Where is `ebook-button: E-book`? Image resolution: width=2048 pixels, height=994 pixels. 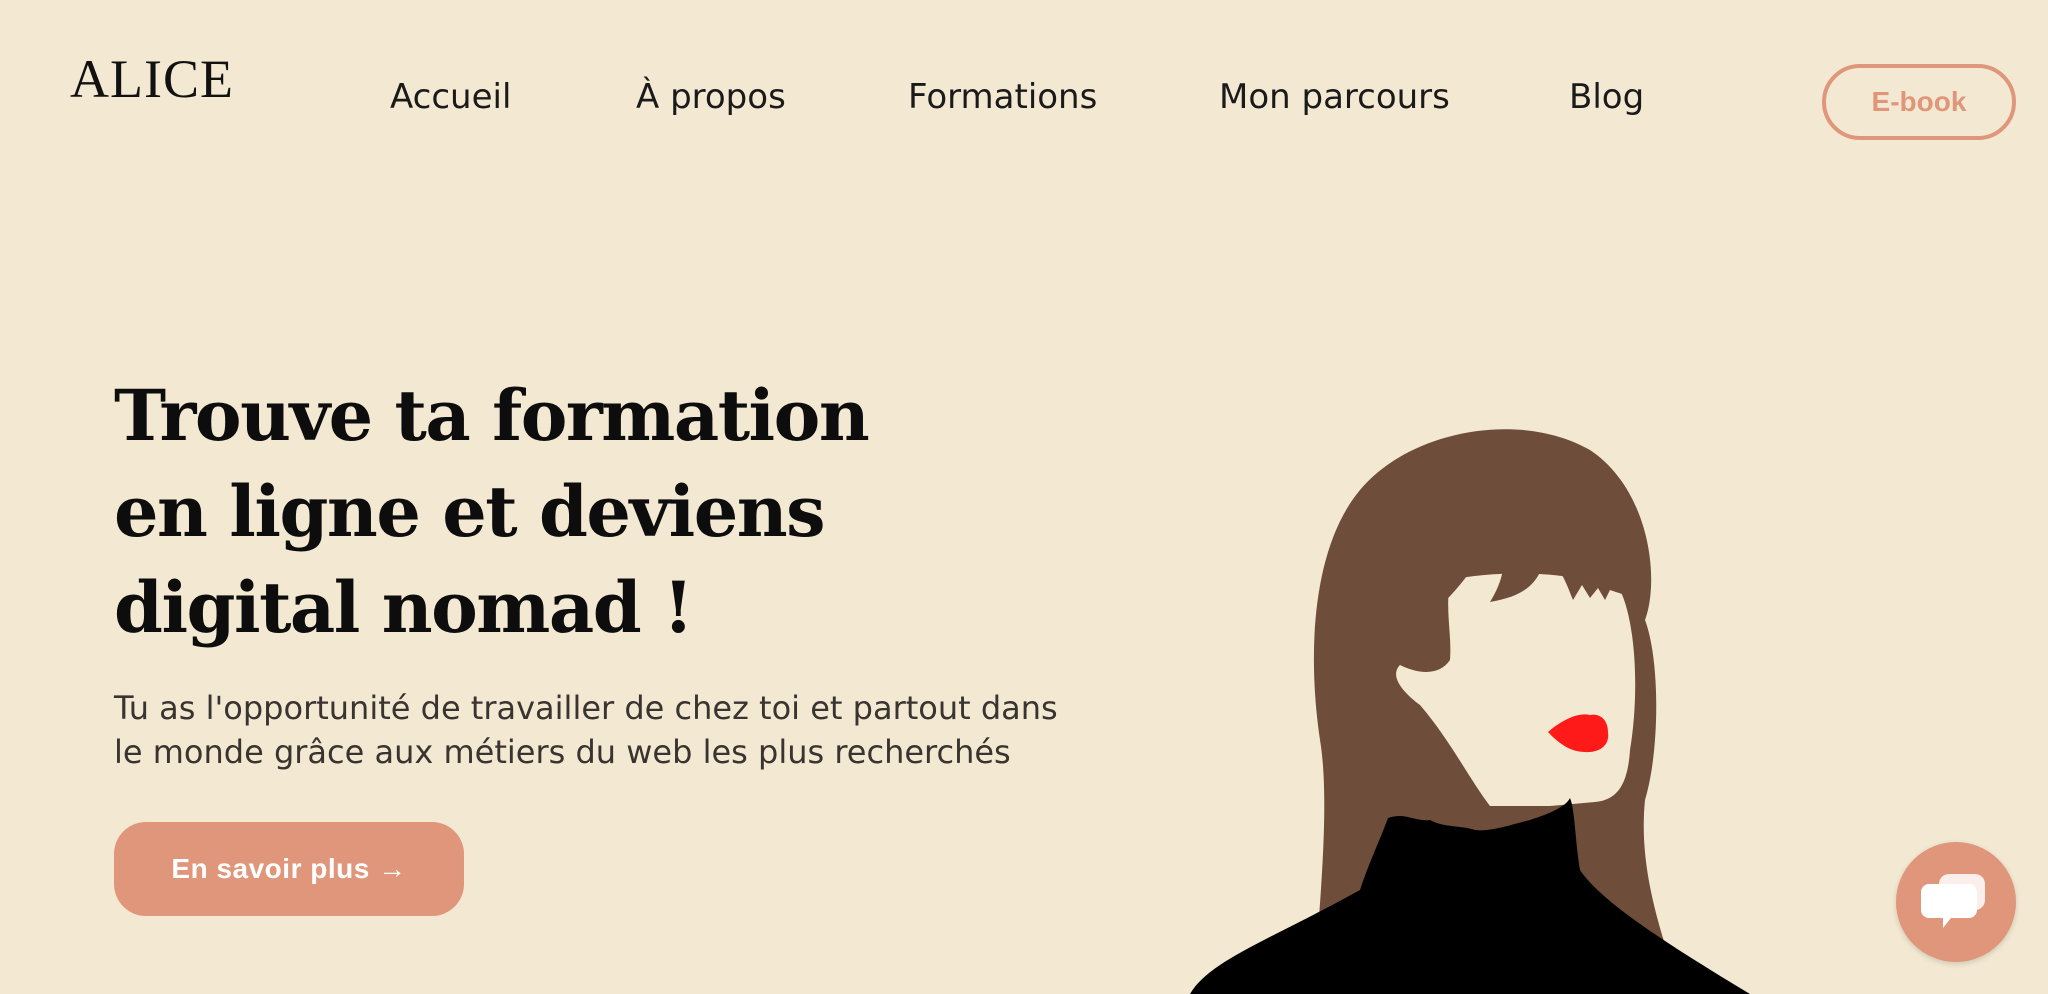
ebook-button: E-book is located at coordinates (1919, 102).